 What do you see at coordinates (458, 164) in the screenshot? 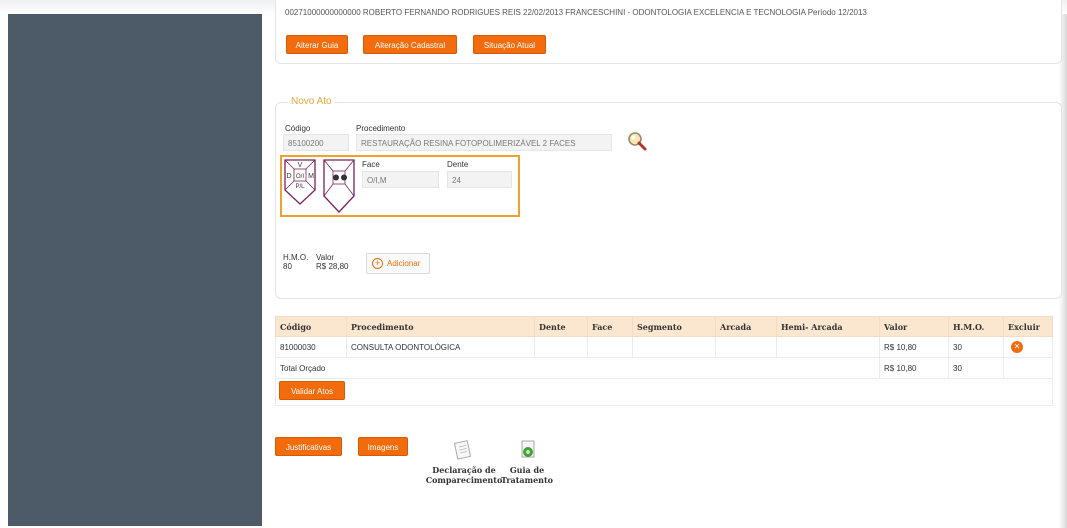
I see `dente-label: Dente` at bounding box center [458, 164].